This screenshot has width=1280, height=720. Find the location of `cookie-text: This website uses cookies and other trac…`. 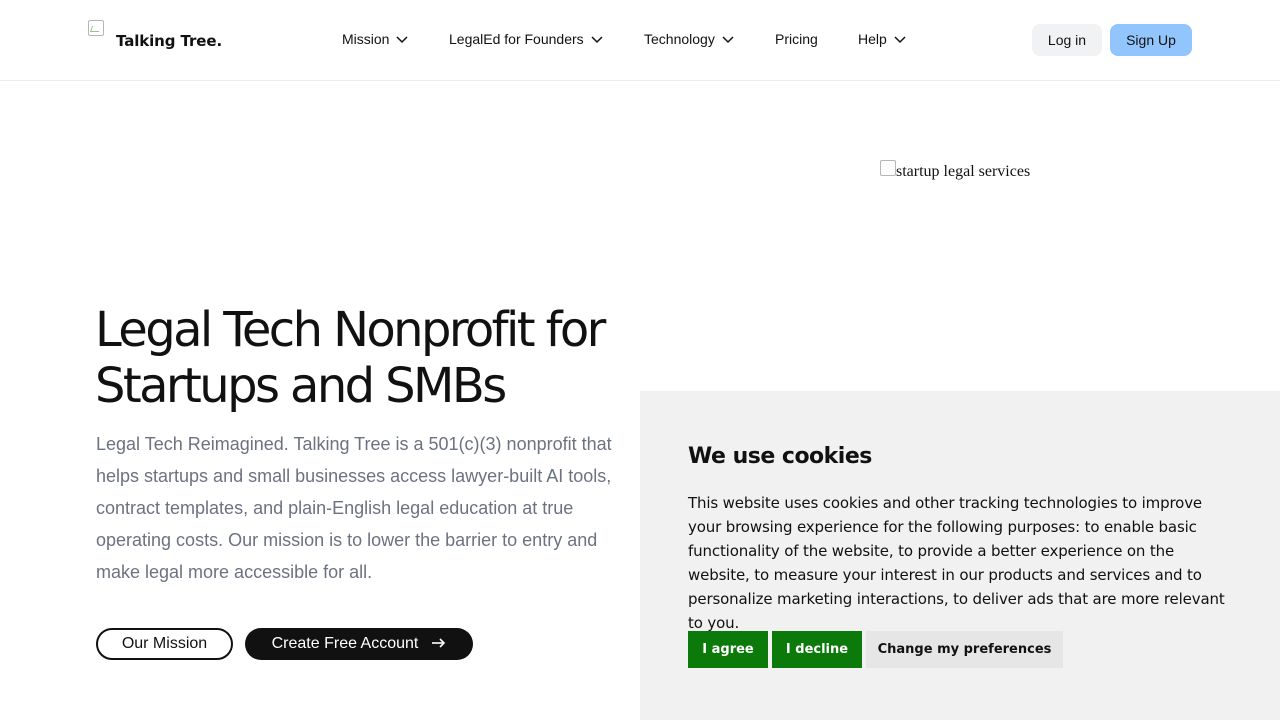

cookie-text: This website uses cookies and other trac… is located at coordinates (956, 563).